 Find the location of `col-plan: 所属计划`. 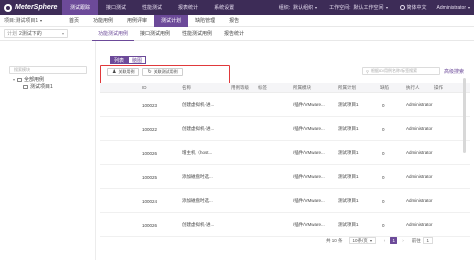

col-plan: 所属计划 is located at coordinates (347, 87).